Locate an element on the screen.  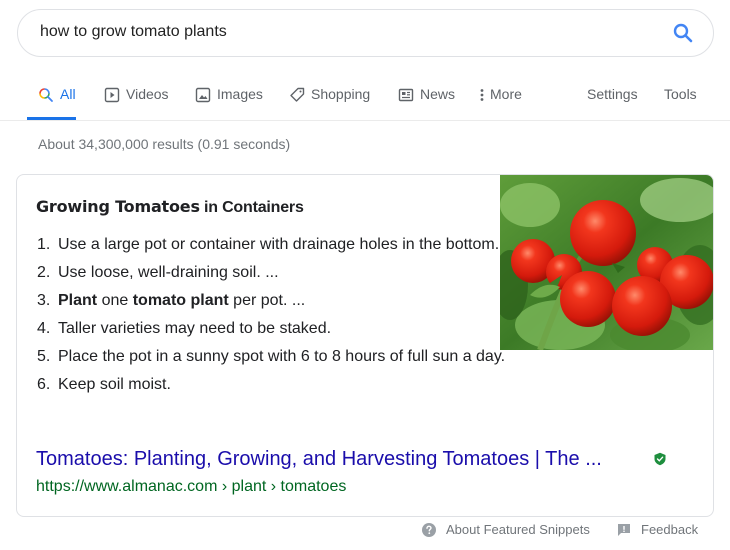
tab-videos-label: Videos is located at coordinates (147, 94).